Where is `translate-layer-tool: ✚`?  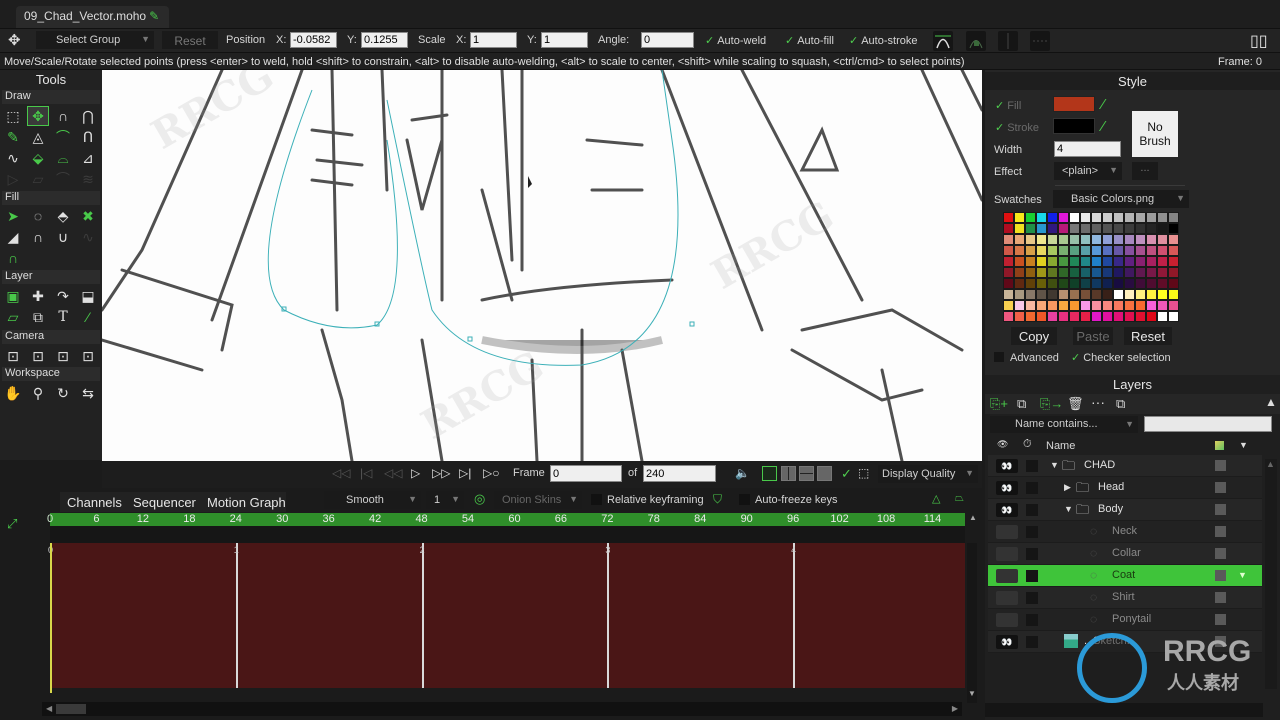
translate-layer-tool: ✚ is located at coordinates (38, 296).